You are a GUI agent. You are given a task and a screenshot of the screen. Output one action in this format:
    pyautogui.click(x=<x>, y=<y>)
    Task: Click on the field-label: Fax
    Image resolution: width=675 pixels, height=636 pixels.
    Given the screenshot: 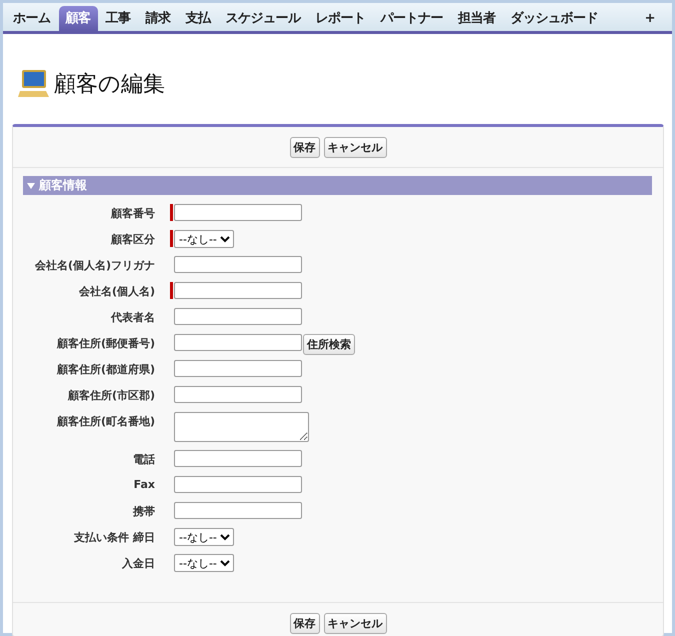 What is the action you would take?
    pyautogui.click(x=143, y=484)
    